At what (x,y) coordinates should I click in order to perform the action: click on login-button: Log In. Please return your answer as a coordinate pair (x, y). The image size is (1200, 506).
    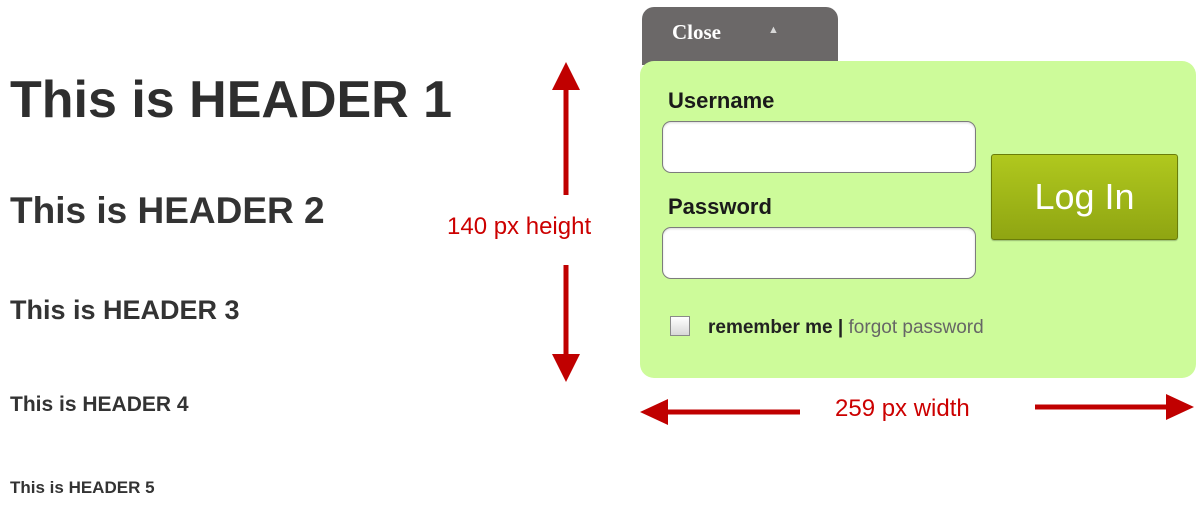
    Looking at the image, I should click on (1084, 197).